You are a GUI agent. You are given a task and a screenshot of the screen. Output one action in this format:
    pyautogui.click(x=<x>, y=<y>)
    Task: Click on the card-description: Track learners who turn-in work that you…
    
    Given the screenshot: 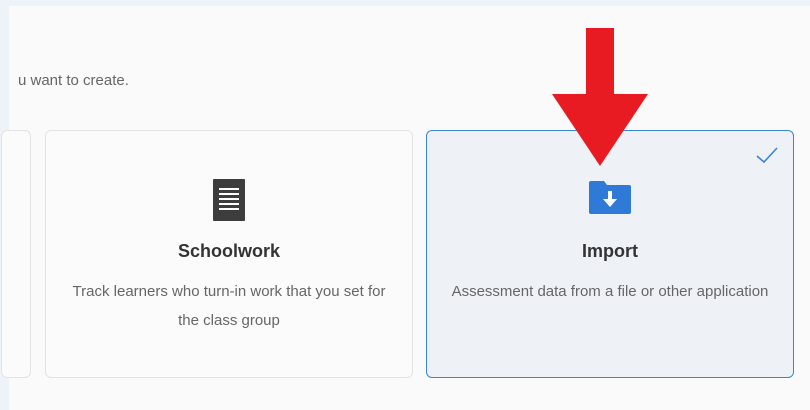 What is the action you would take?
    pyautogui.click(x=229, y=306)
    